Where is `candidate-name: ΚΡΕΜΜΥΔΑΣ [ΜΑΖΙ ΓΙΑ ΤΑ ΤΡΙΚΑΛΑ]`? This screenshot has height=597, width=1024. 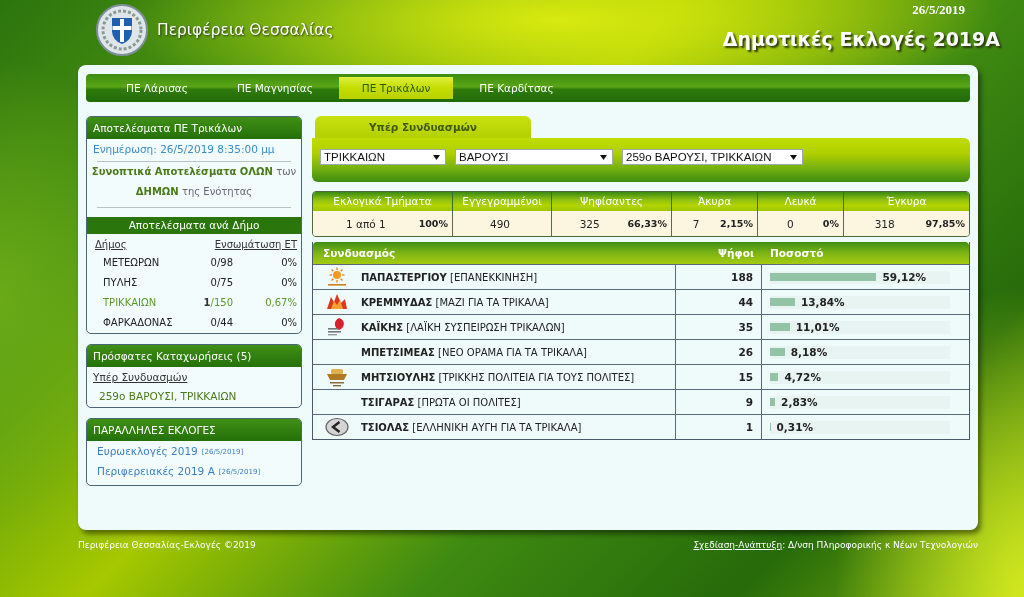
candidate-name: ΚΡΕΜΜΥΔΑΣ [ΜΑΖΙ ΓΙΑ ΤΑ ΤΡΙΚΑΛΑ] is located at coordinates (455, 302).